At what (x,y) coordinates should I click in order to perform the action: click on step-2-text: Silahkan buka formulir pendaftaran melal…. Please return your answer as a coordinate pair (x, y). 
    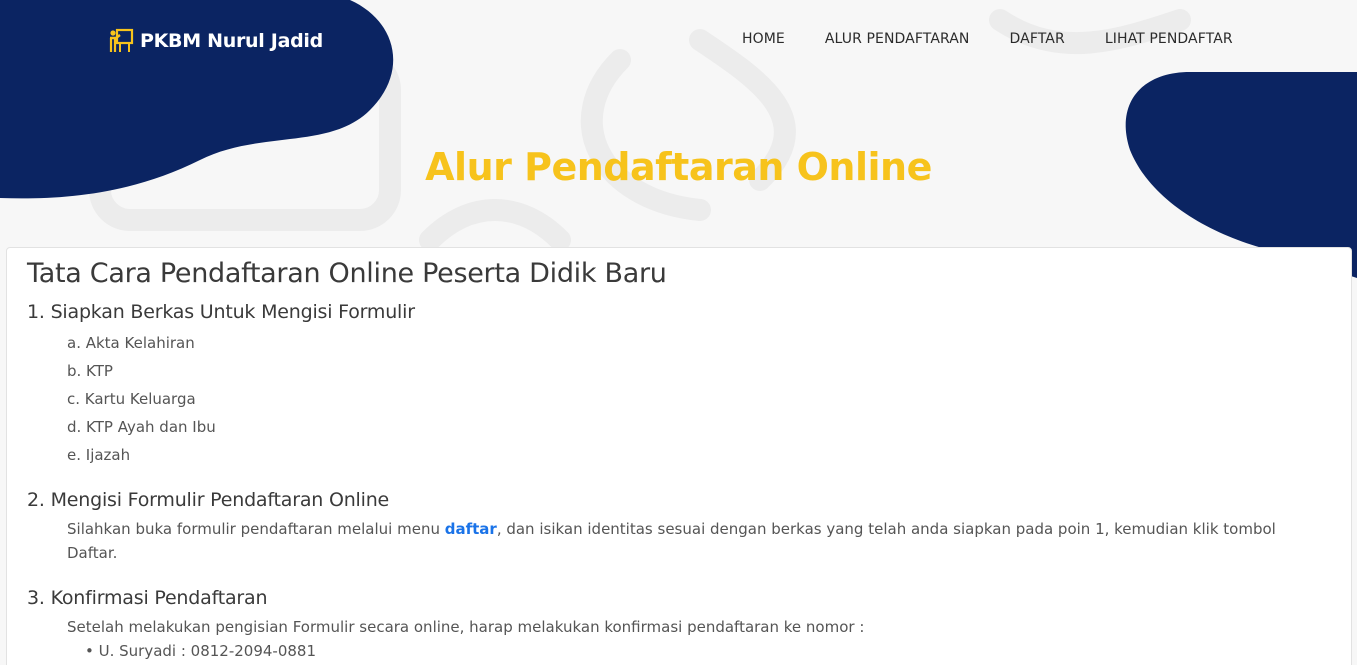
    Looking at the image, I should click on (679, 541).